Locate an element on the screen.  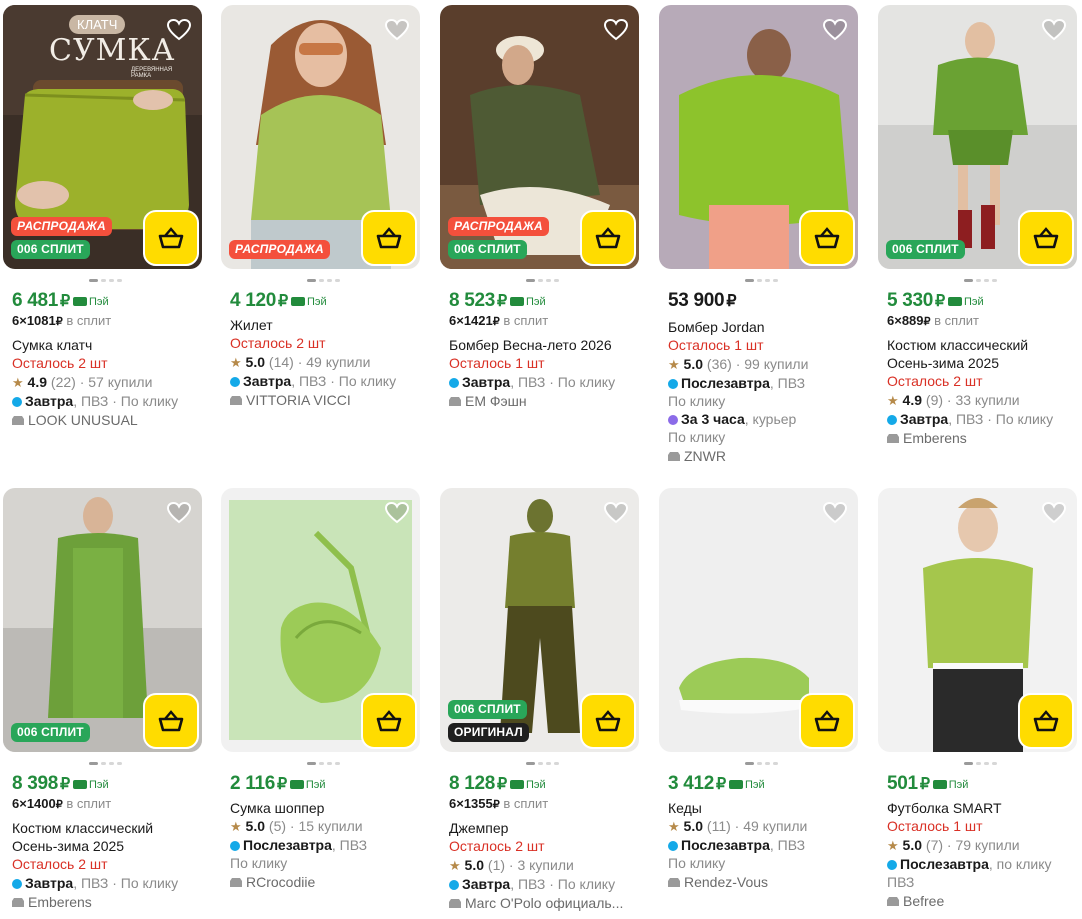
product-title: Сумка шоппер is located at coordinates (327, 808).